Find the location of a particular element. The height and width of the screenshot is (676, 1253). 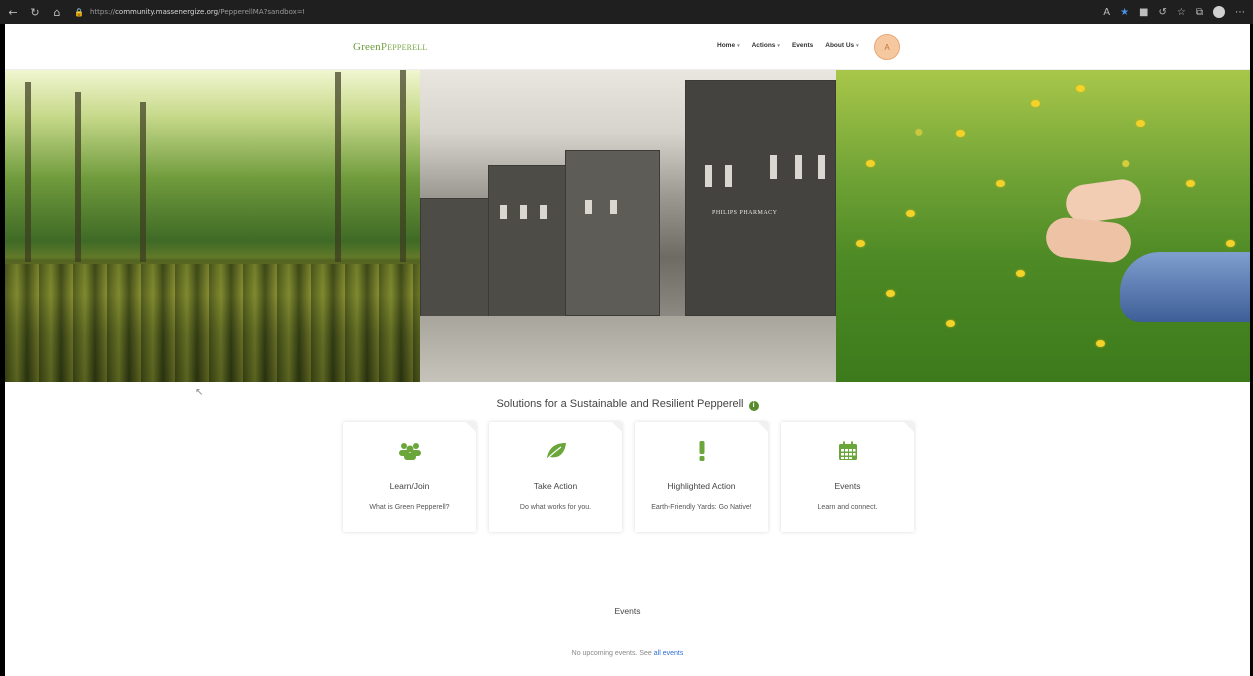

nav-label: Events is located at coordinates (802, 45).